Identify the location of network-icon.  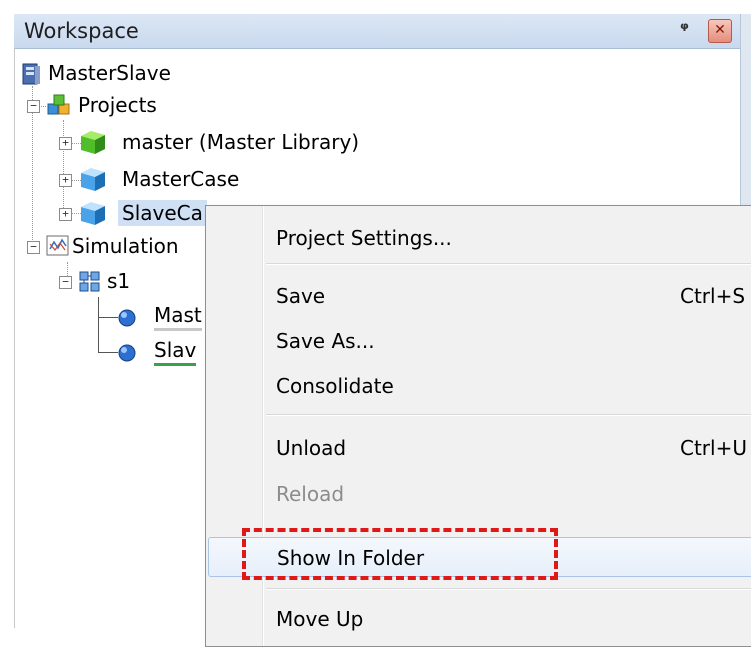
(89, 281).